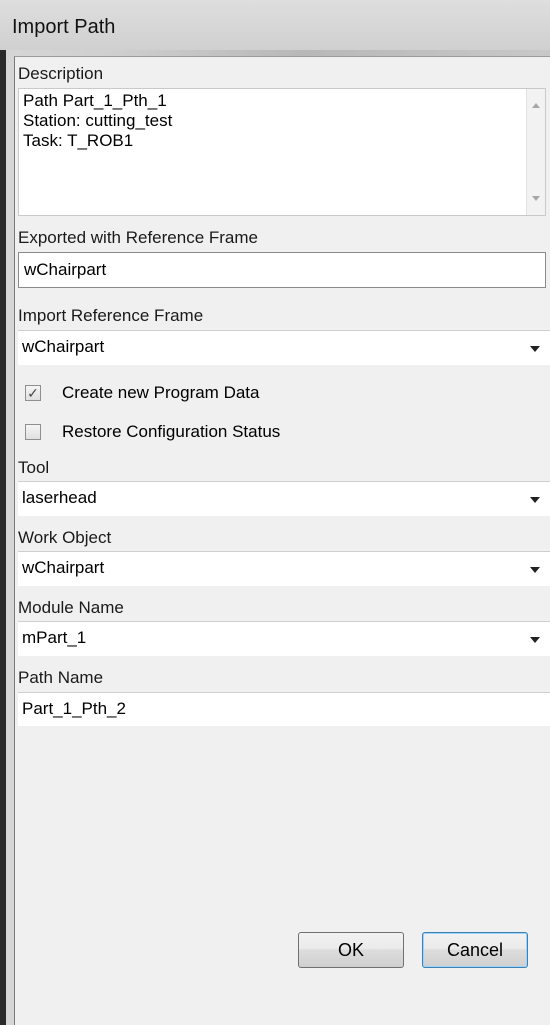 This screenshot has height=1025, width=550. Describe the element at coordinates (111, 315) in the screenshot. I see `import-ref-label: Import Reference Frame` at that location.